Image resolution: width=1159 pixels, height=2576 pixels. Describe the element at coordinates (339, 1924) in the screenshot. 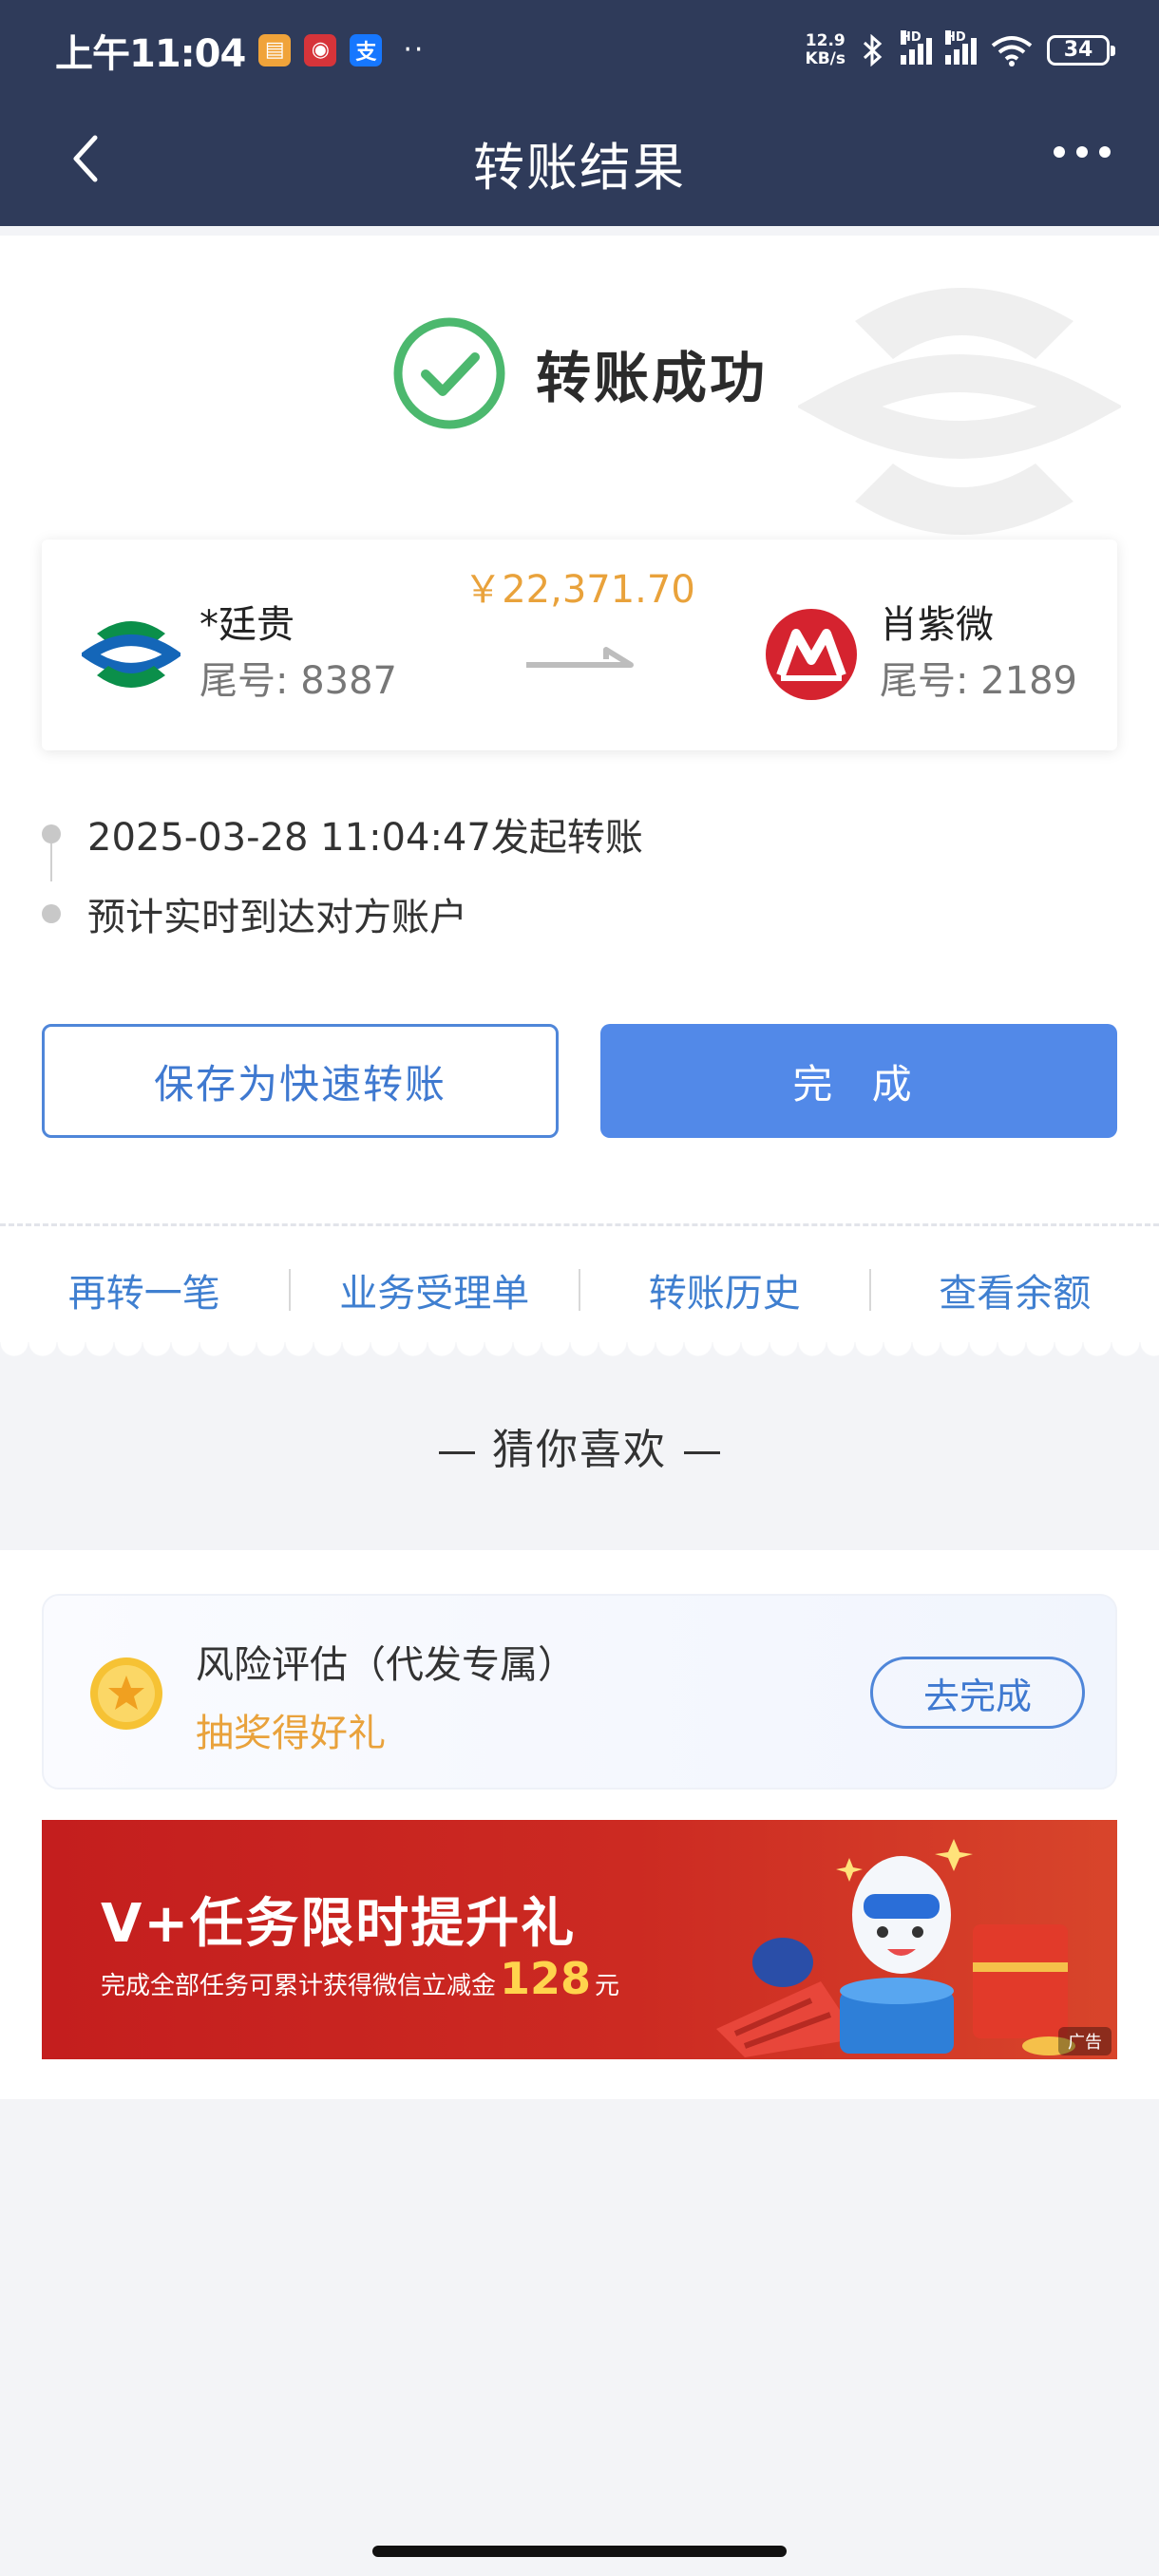

I see `banner-title: V+任务限时提升礼` at that location.